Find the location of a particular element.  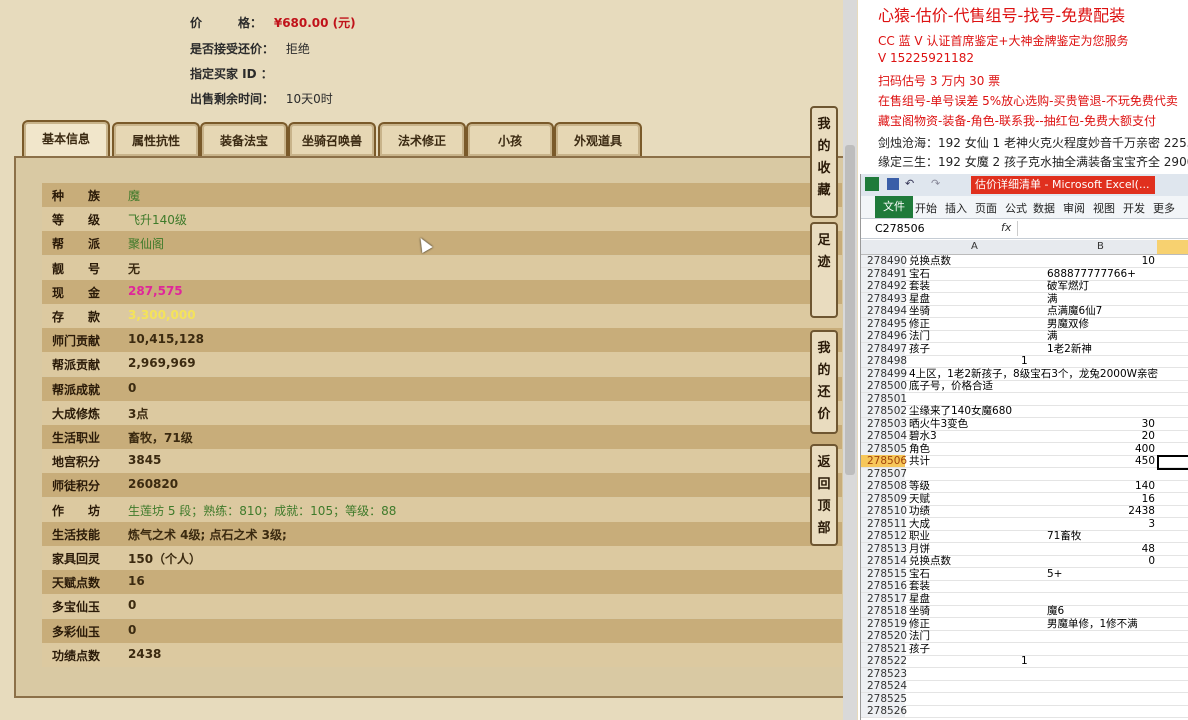

cell-a: 法门 is located at coordinates (919, 636).